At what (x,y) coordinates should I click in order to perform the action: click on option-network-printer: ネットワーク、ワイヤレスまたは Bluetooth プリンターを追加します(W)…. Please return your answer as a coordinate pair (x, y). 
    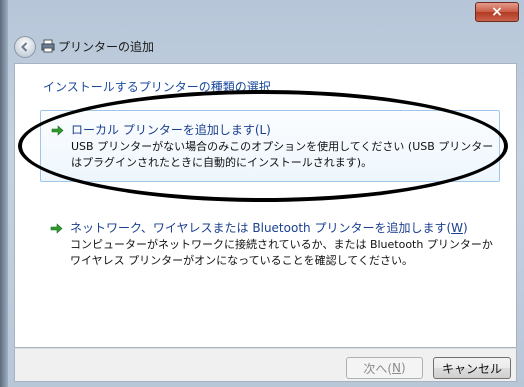
    Looking at the image, I should click on (270, 244).